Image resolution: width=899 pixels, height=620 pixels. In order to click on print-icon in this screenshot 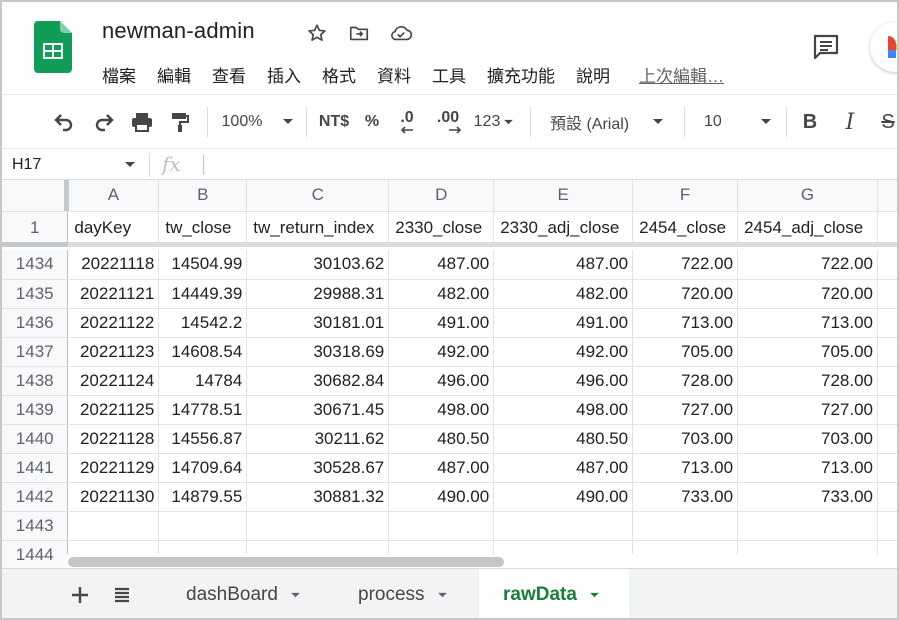, I will do `click(142, 122)`.